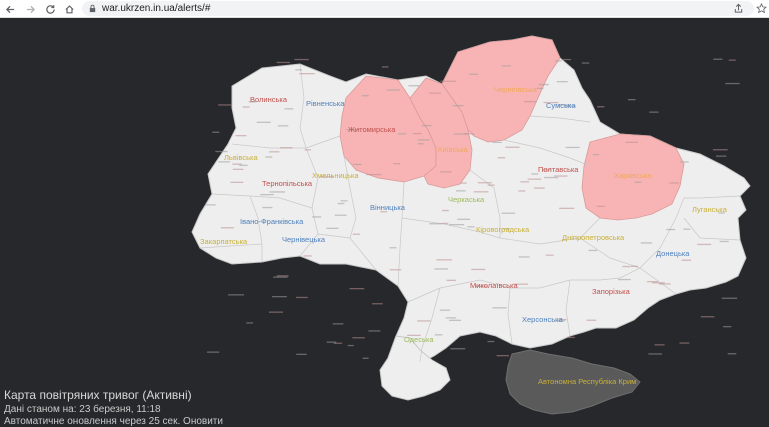  What do you see at coordinates (372, 129) in the screenshot?
I see `label-zhytomyrska: Житомирська` at bounding box center [372, 129].